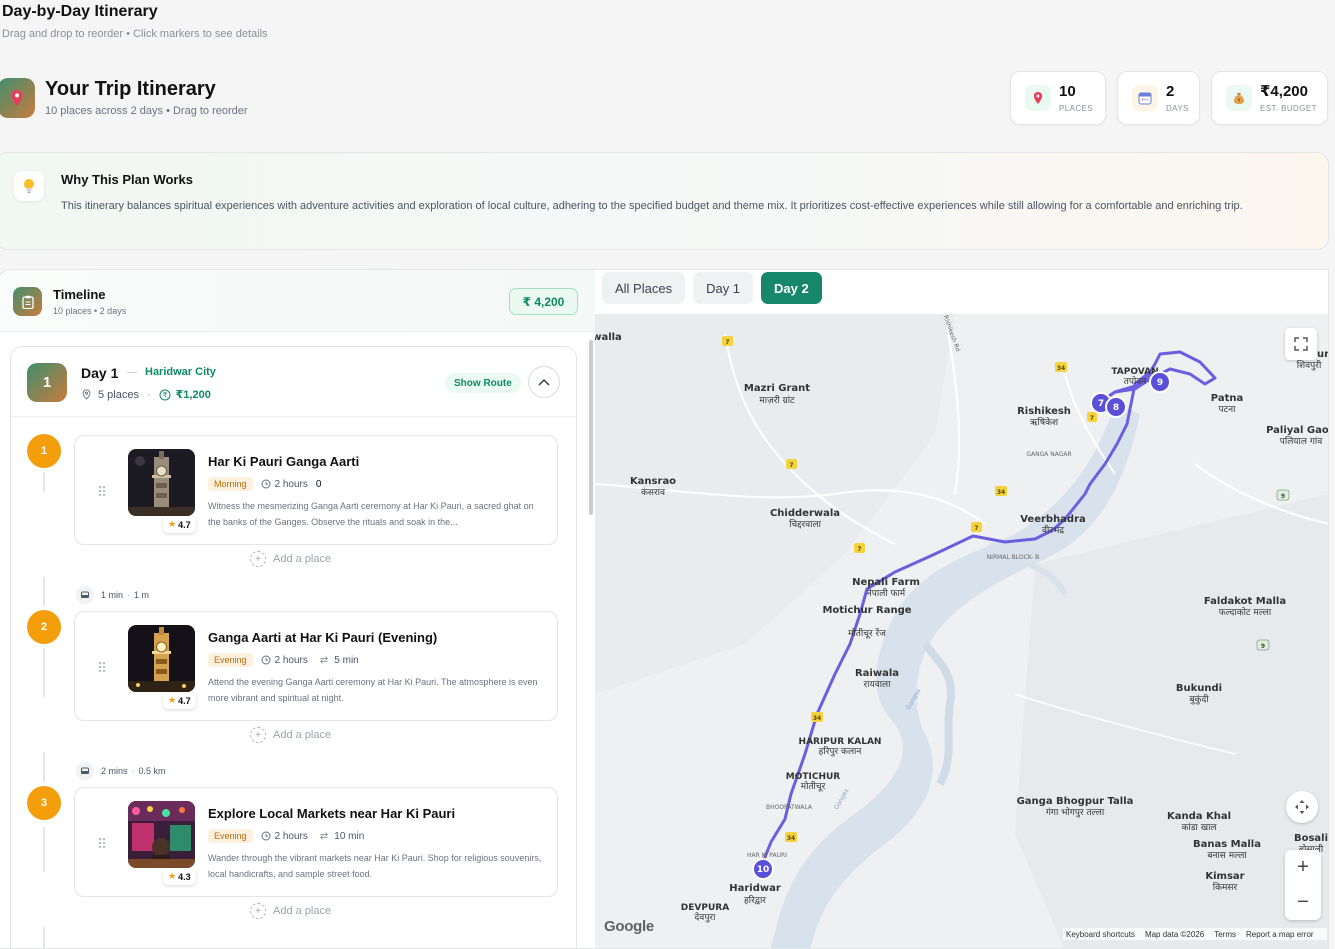 This screenshot has width=1335, height=949. I want to click on travel-distance: 0.5 km, so click(152, 771).